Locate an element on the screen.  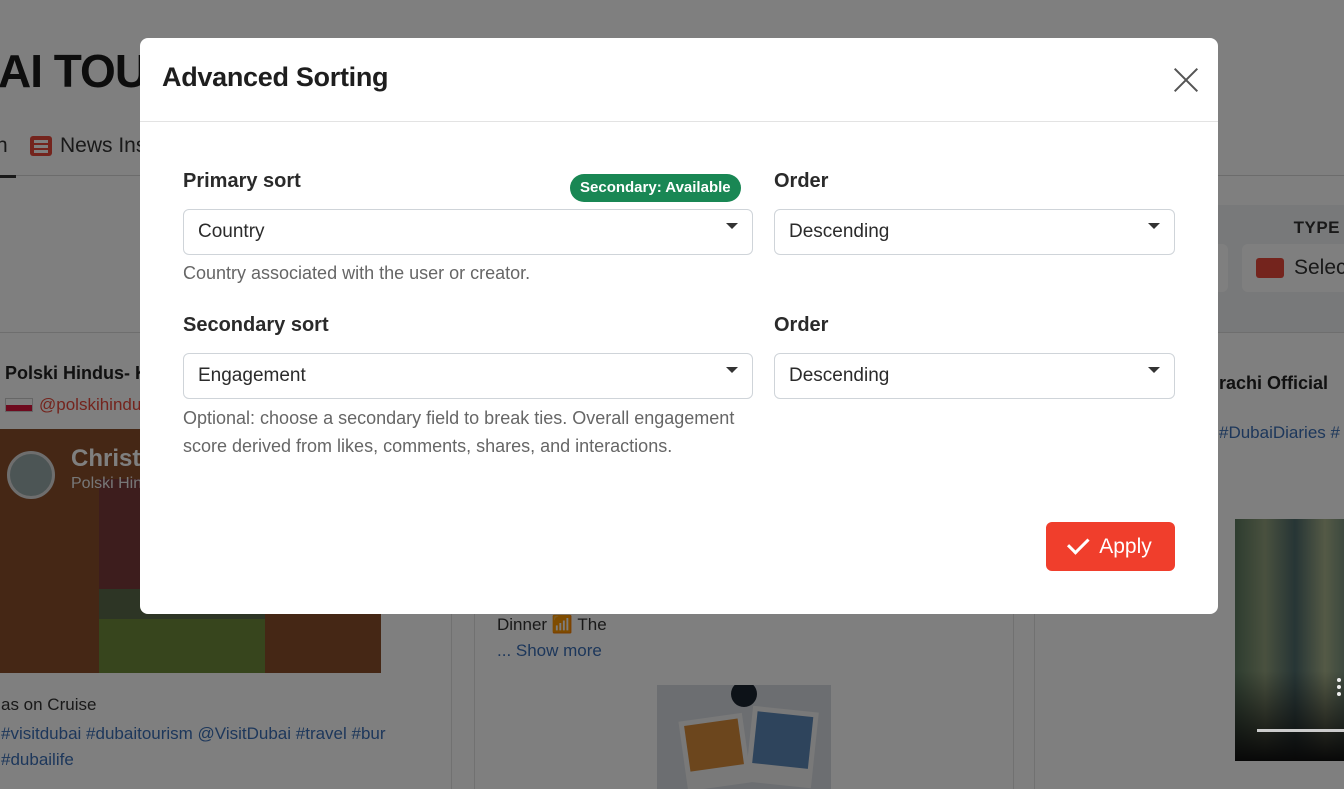
primary-sort-select: Country is located at coordinates (468, 232).